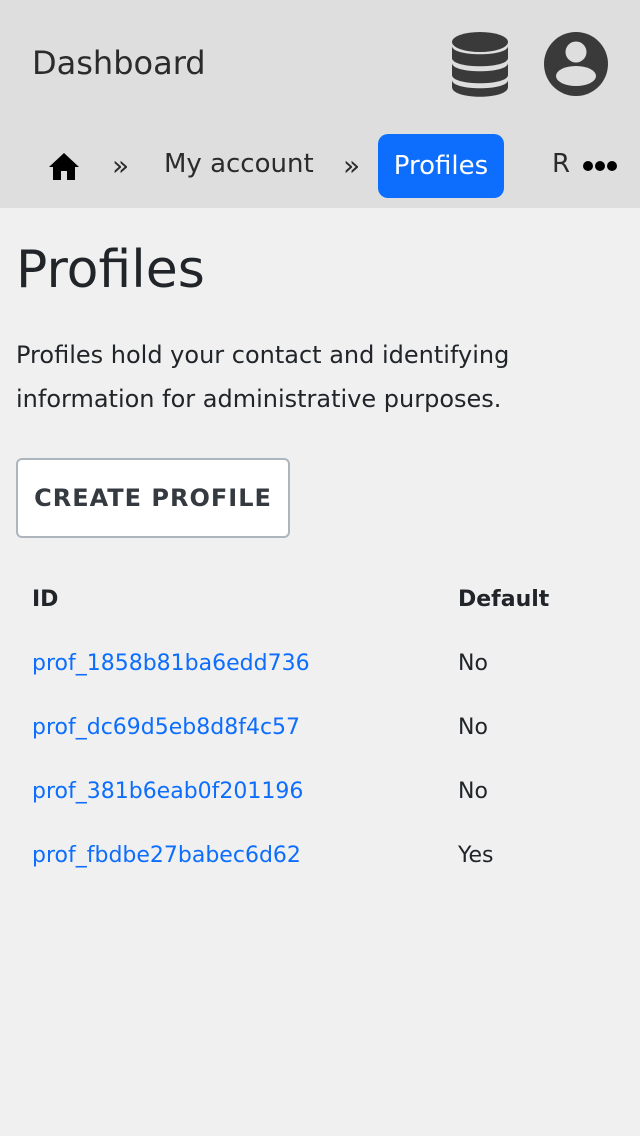 The image size is (640, 1136). I want to click on profile-id-cell: prof_dc69d5eb8d8f4c57, so click(166, 728).